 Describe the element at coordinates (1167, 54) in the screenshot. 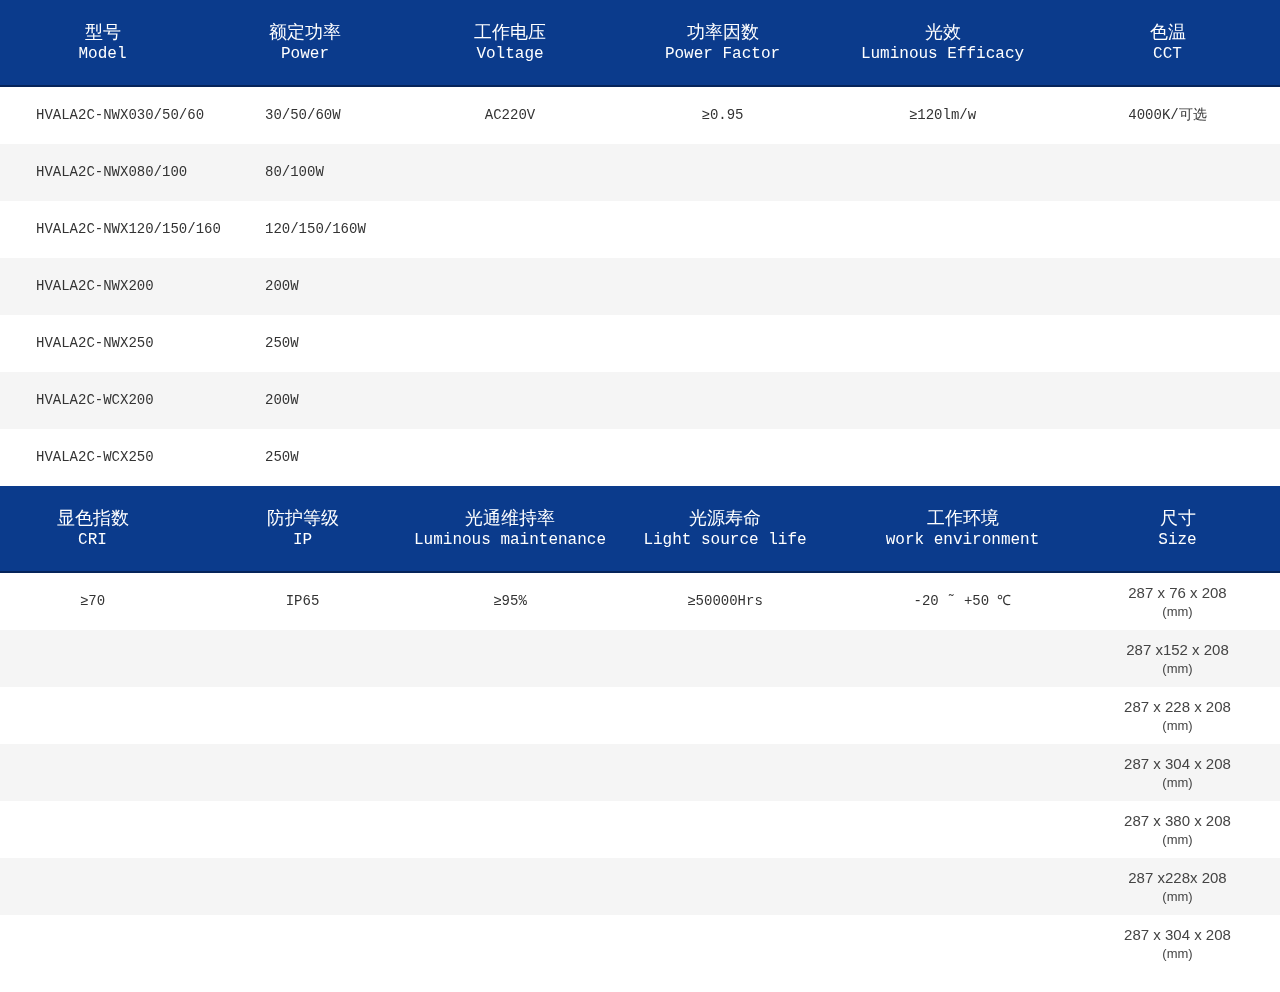

I see `column-header-english: CCT` at that location.